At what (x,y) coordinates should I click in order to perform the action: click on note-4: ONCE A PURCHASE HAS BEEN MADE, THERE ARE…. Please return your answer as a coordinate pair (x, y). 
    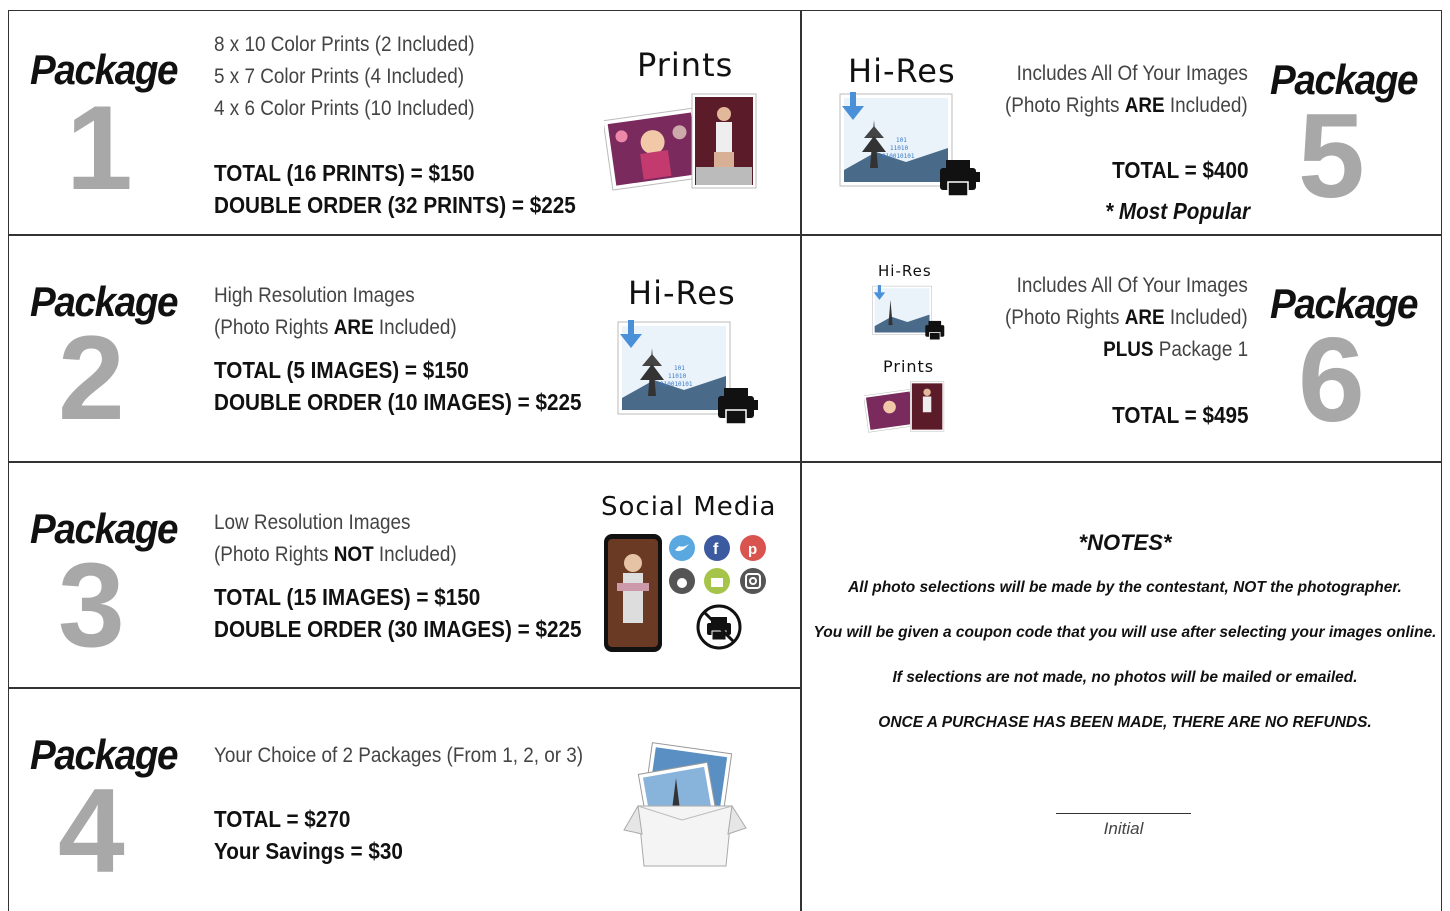
    Looking at the image, I should click on (1125, 722).